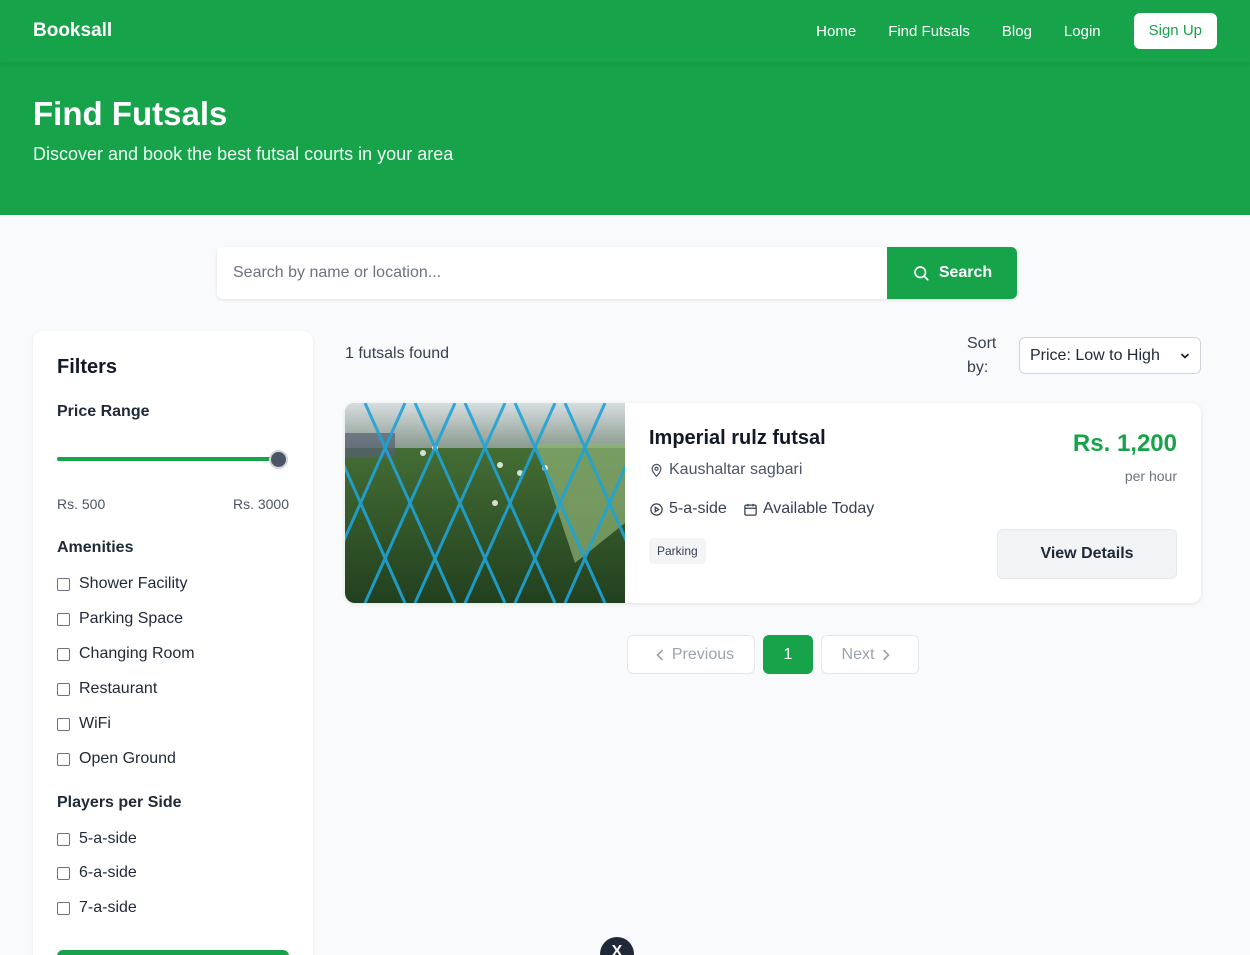 This screenshot has width=1250, height=955. I want to click on search-icon, so click(921, 273).